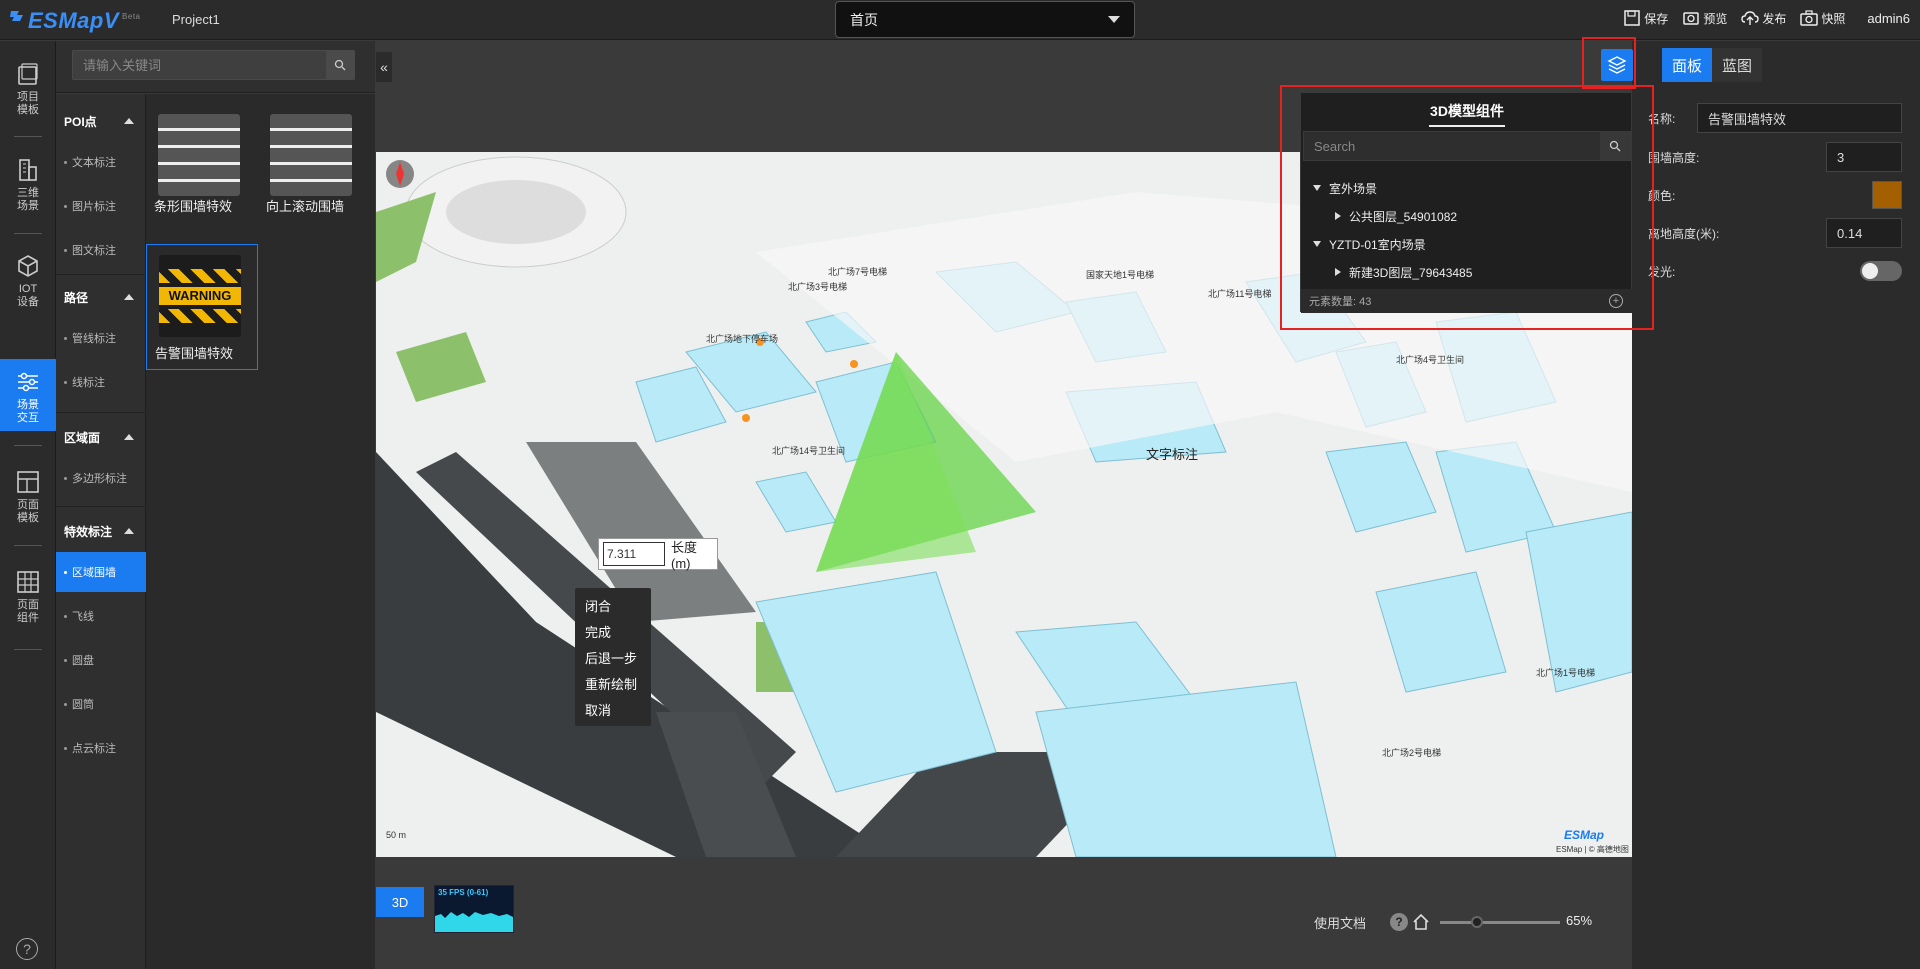  What do you see at coordinates (101, 572) in the screenshot?
I see `category-item-active: 区域围墙` at bounding box center [101, 572].